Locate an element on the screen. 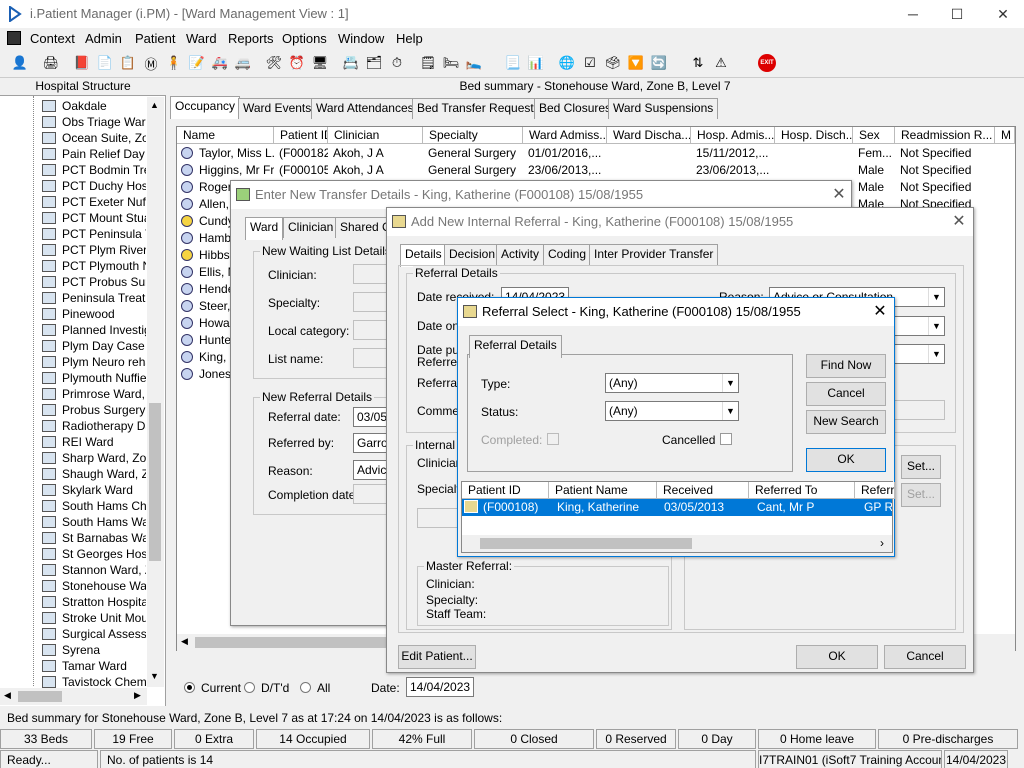 Image resolution: width=1024 pixels, height=768 pixels. tab-bed-closures: Bed Closures is located at coordinates (575, 108).